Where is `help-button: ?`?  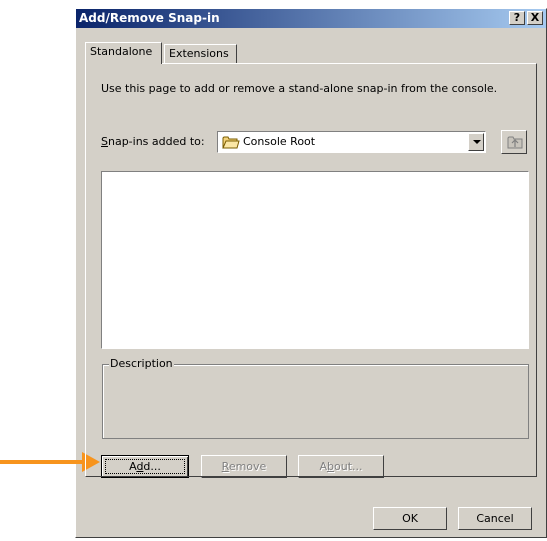 help-button: ? is located at coordinates (517, 18).